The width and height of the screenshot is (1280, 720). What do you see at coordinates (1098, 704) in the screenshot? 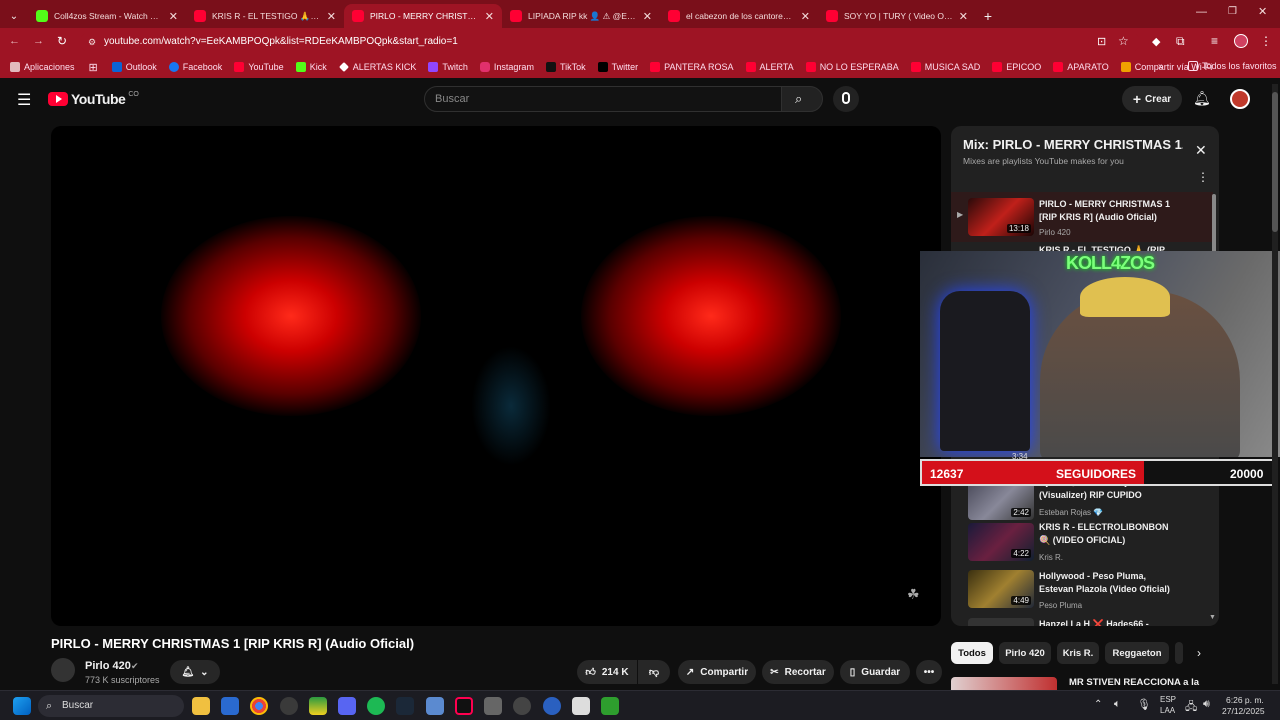
I see `chevron-up-icon: ⌃` at bounding box center [1098, 704].